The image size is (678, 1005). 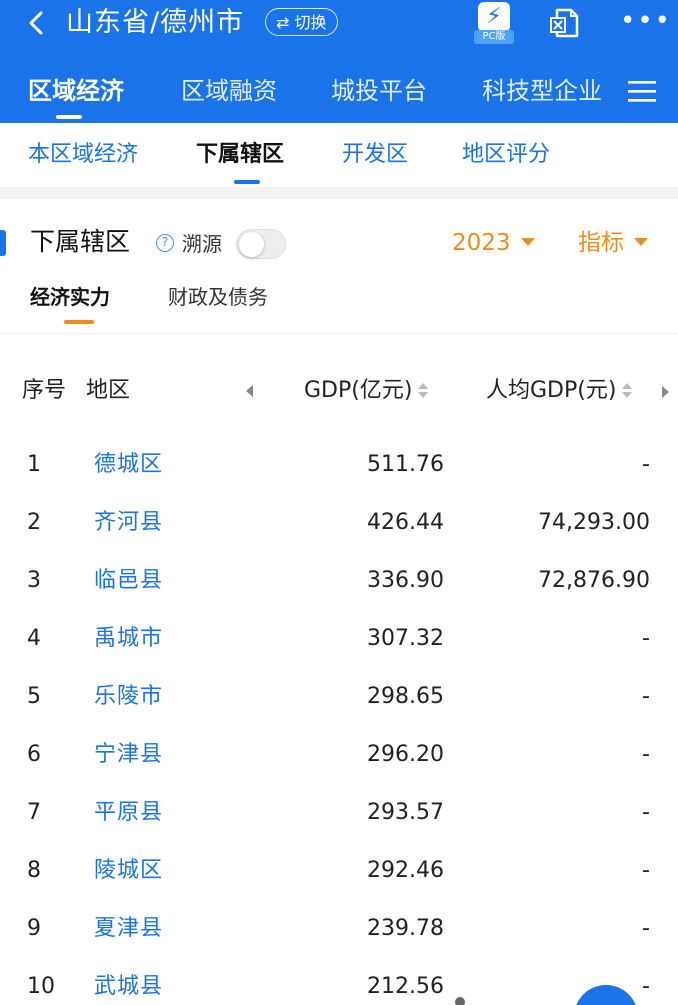 I want to click on category-tab-bar: 经济实力 财政及债务, so click(x=339, y=305).